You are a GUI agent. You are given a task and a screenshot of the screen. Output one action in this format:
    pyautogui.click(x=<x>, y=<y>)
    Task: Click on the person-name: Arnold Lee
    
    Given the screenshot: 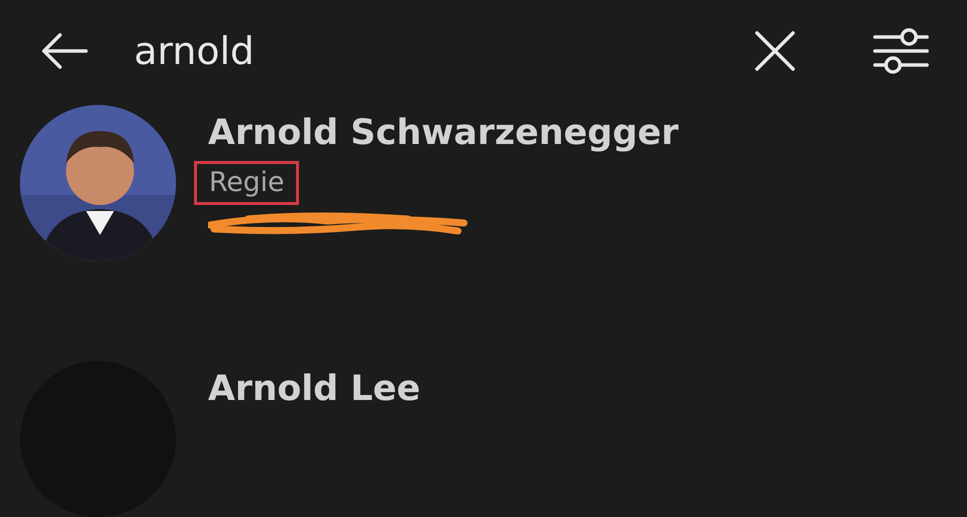 What is the action you would take?
    pyautogui.click(x=314, y=389)
    